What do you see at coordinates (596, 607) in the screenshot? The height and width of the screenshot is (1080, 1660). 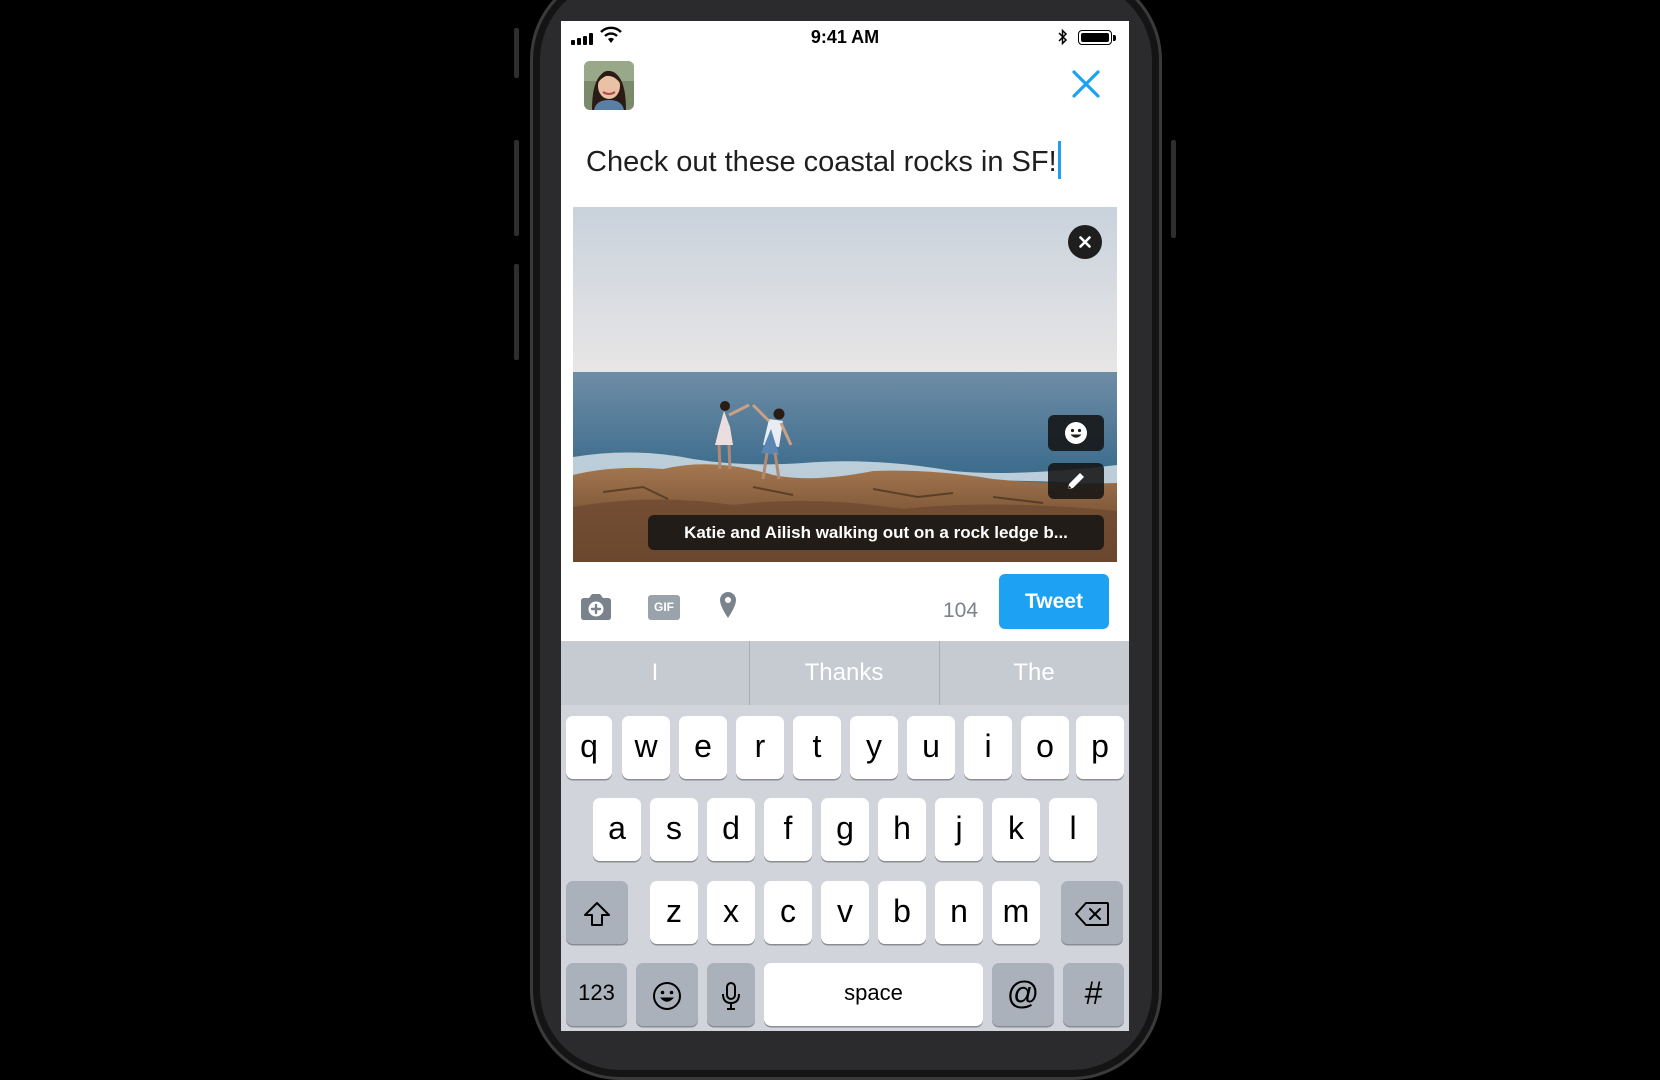 I see `camera-icon` at bounding box center [596, 607].